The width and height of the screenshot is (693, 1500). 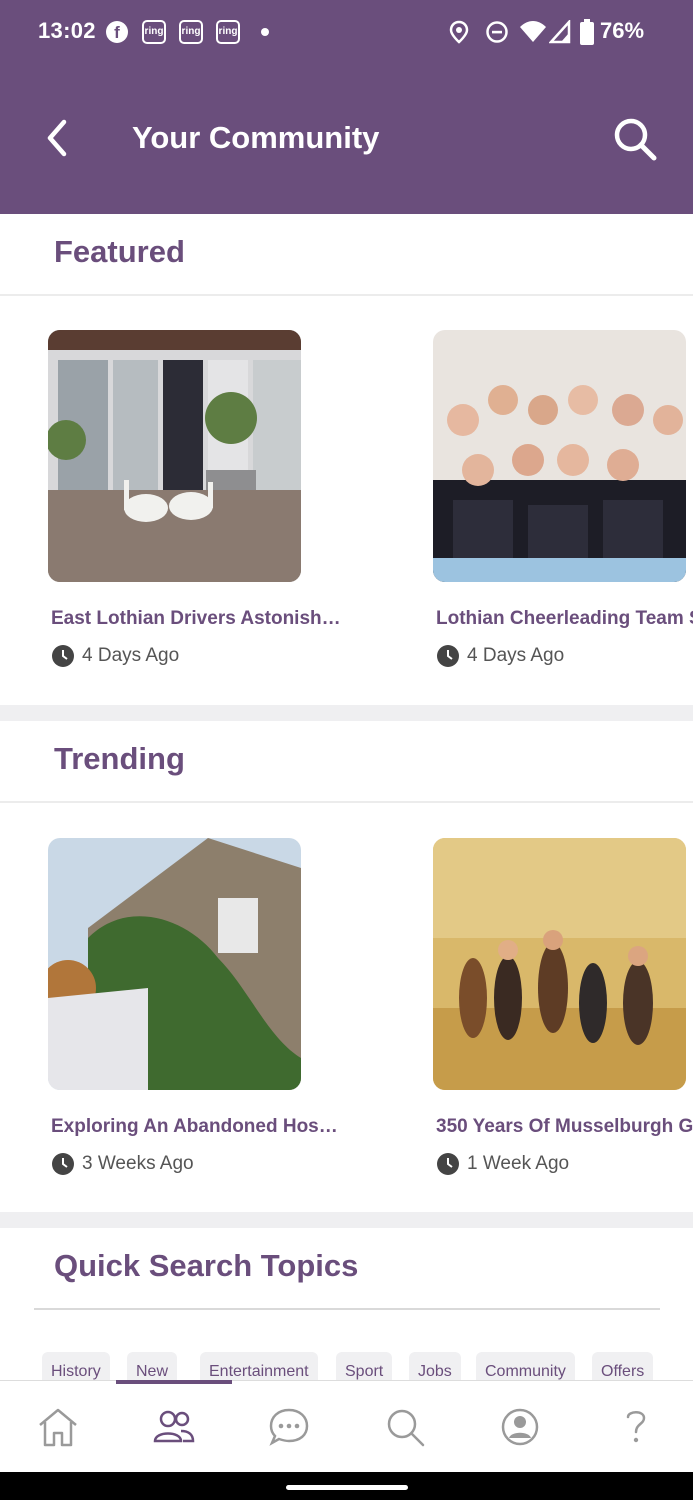 I want to click on facebook-icon: f, so click(x=117, y=32).